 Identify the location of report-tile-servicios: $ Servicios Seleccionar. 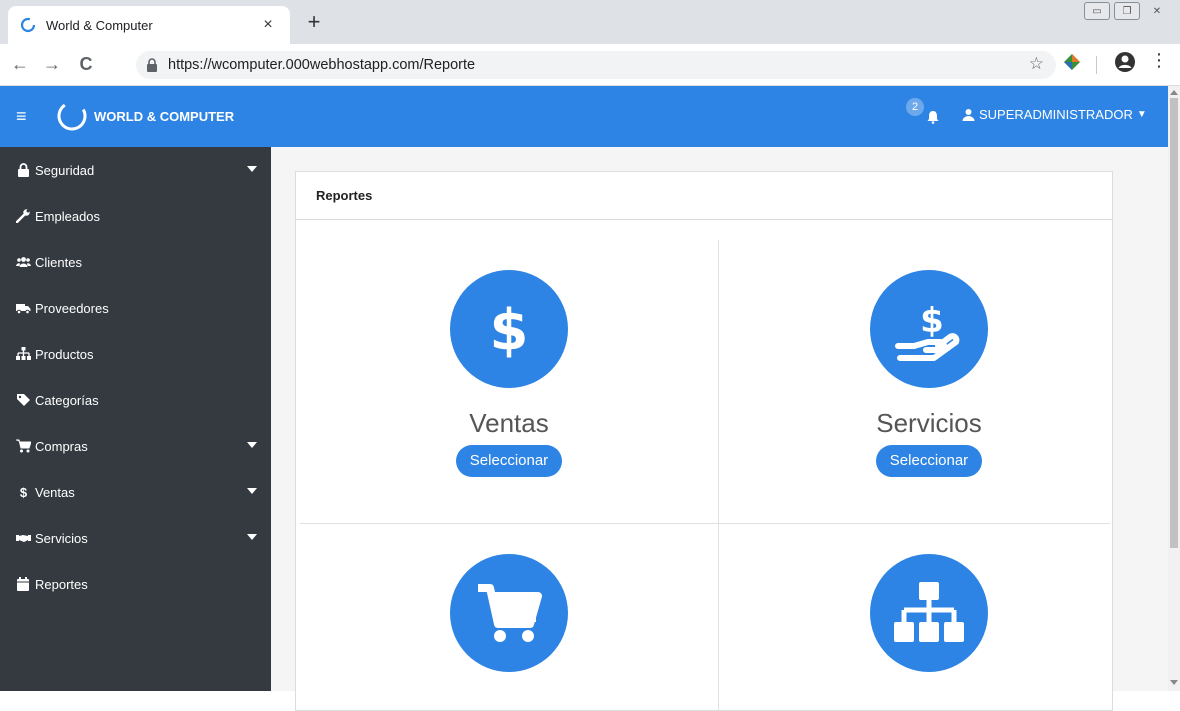
(929, 373).